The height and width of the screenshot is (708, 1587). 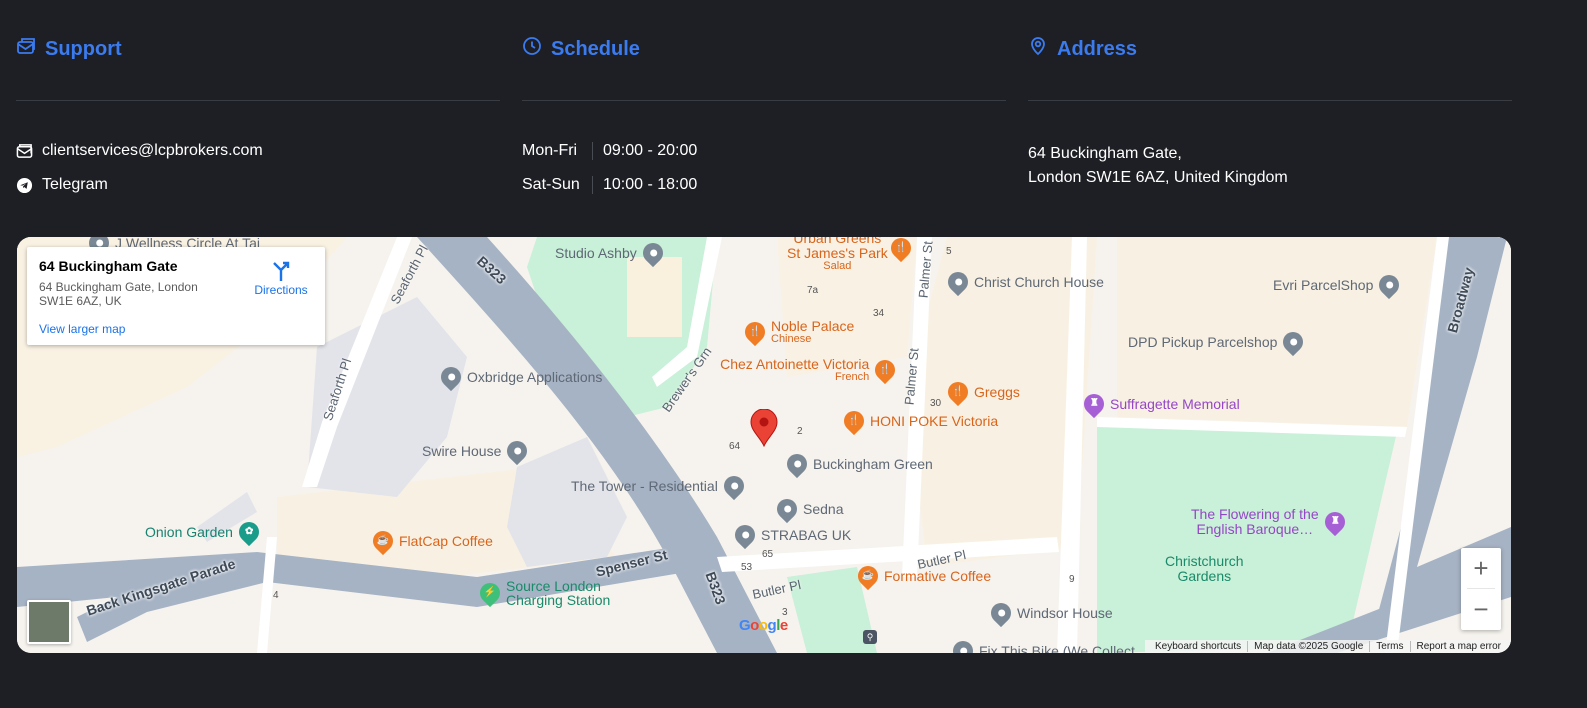 What do you see at coordinates (1049, 613) in the screenshot?
I see `poi-windsor: Windsor House` at bounding box center [1049, 613].